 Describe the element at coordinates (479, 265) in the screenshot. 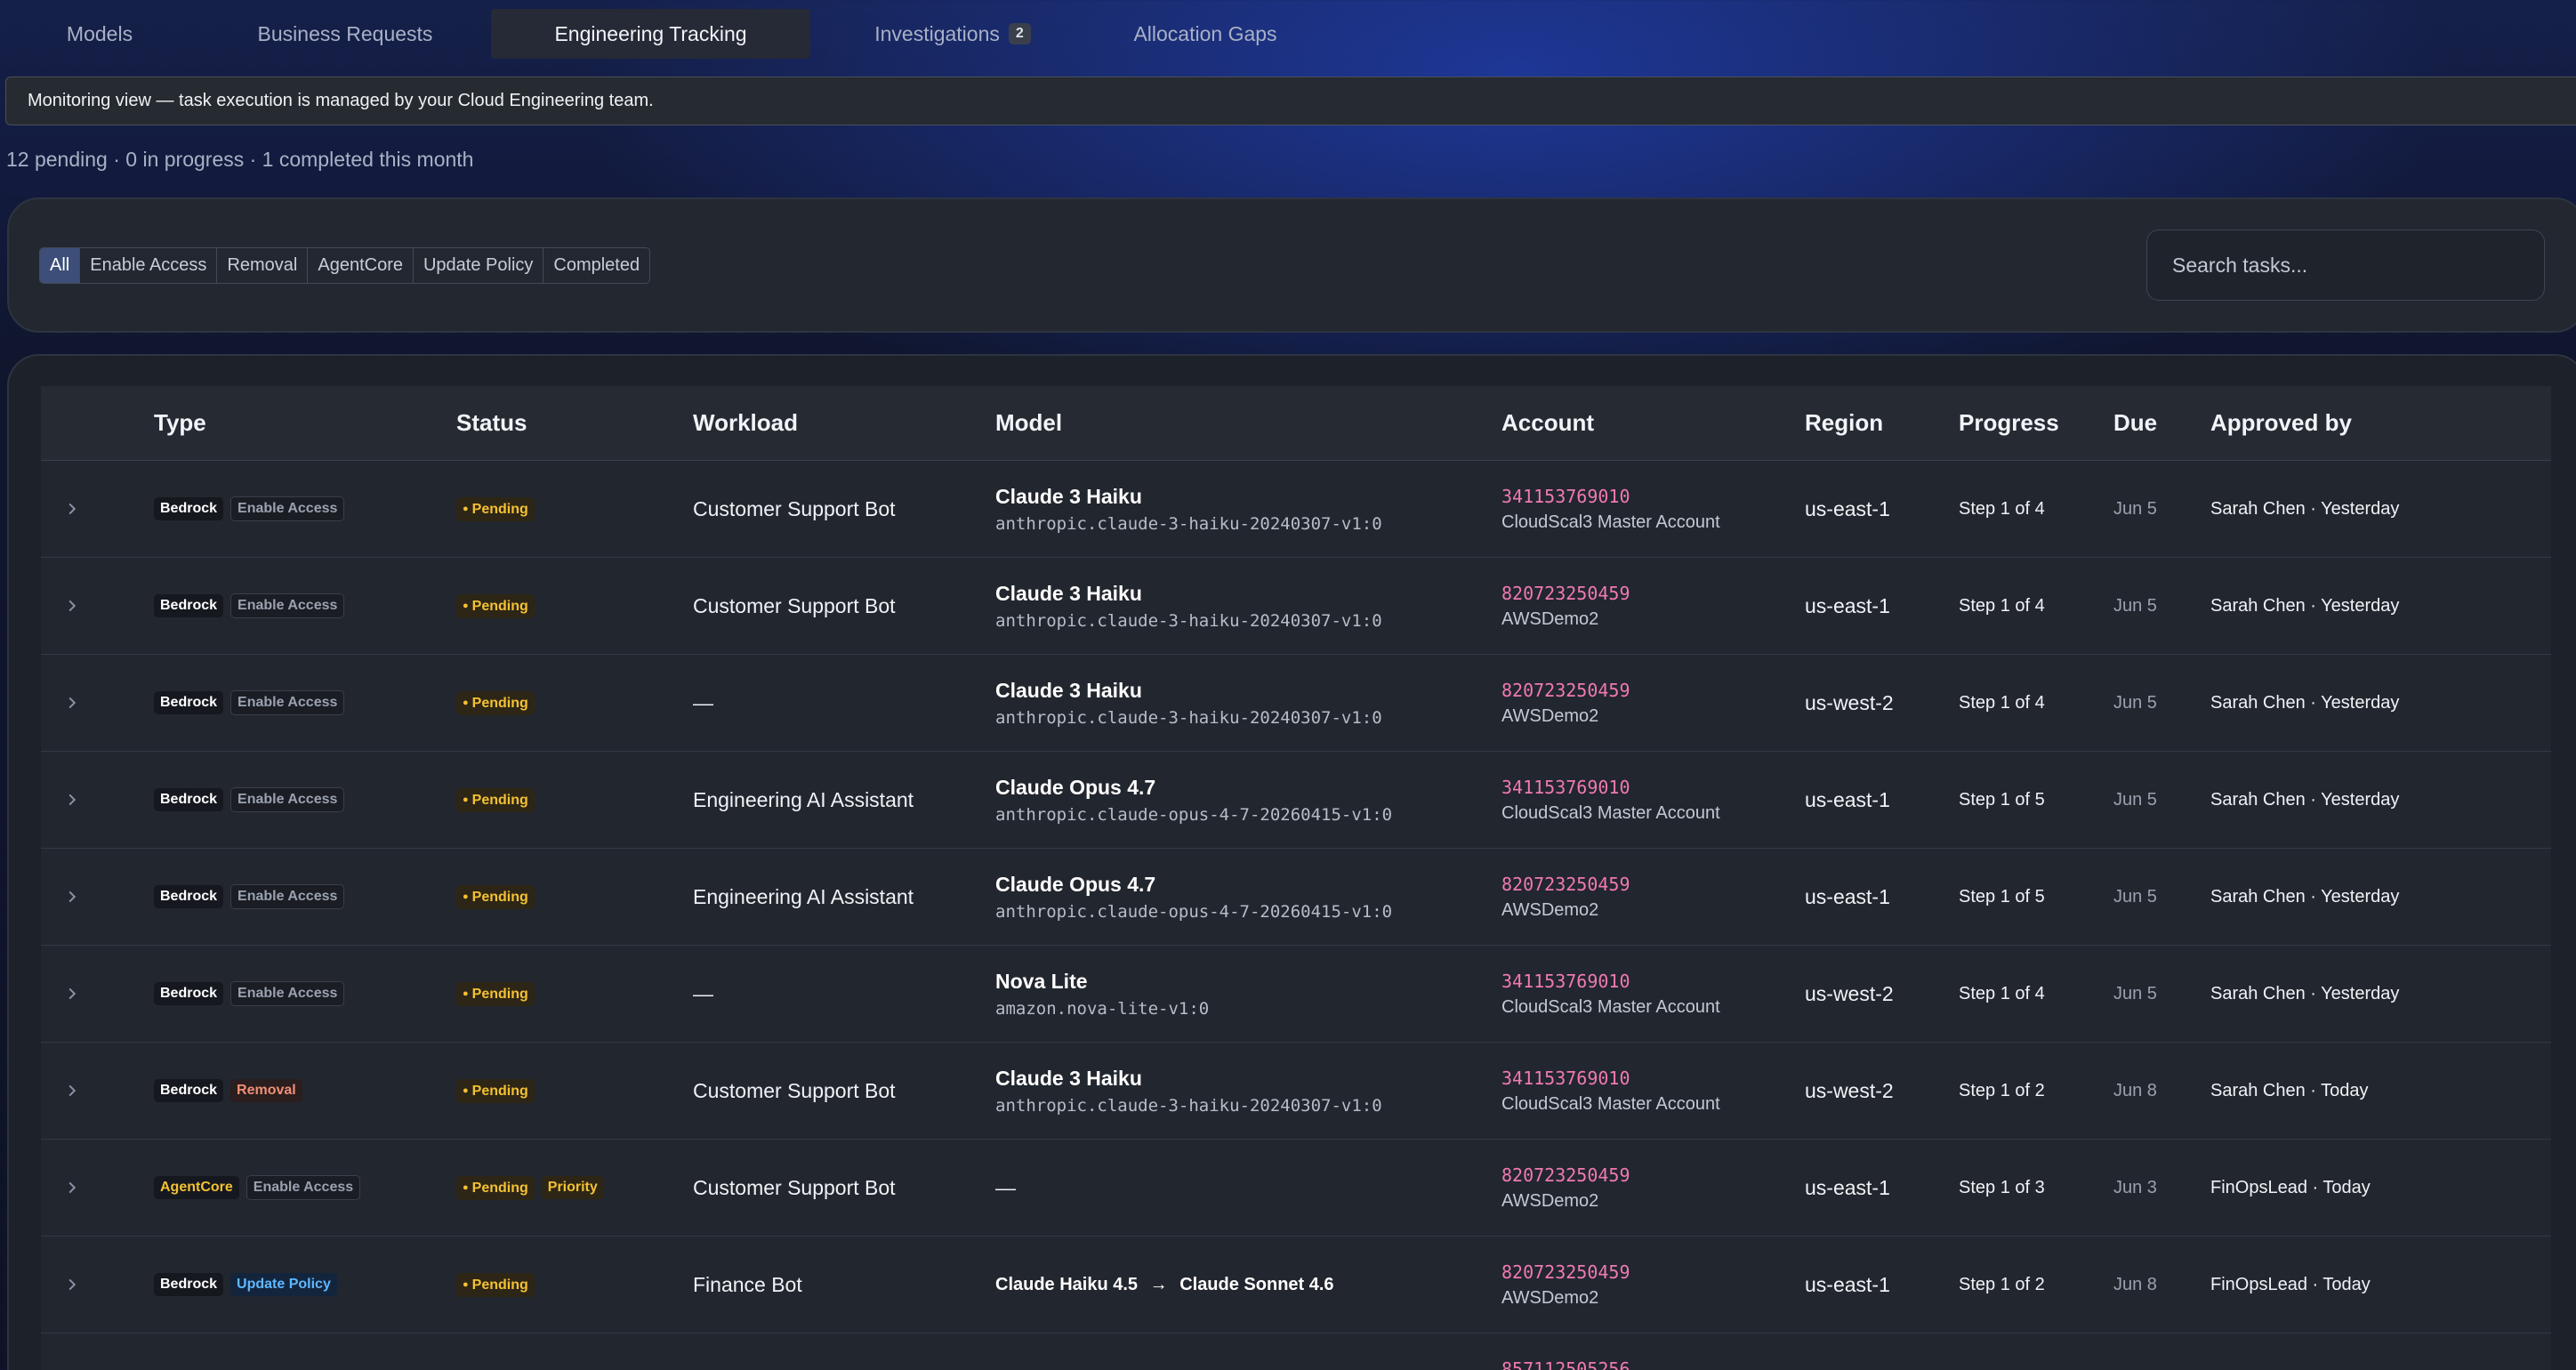

I see `filter-update-policy: Update Policy` at that location.